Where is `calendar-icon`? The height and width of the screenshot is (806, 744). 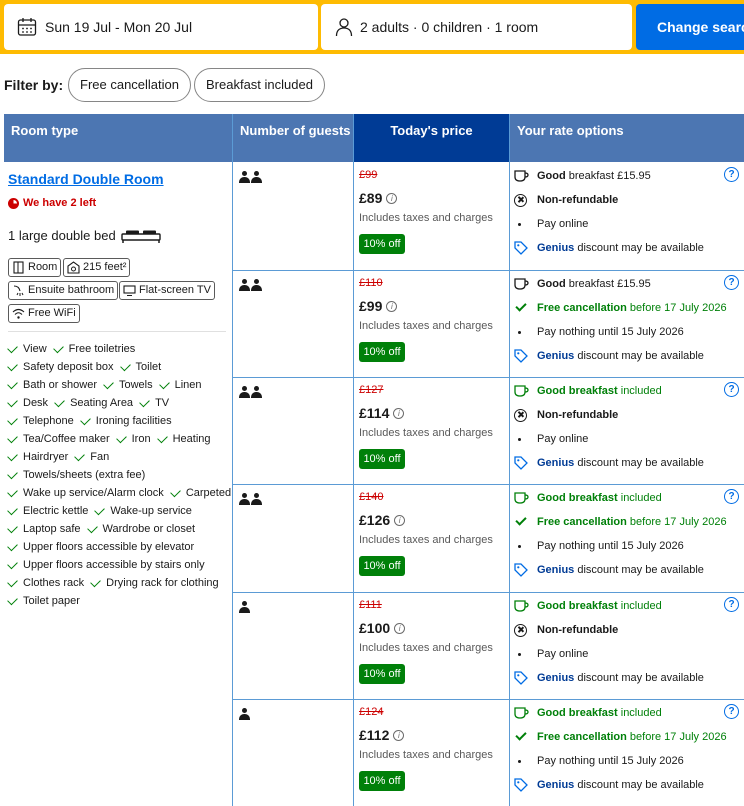 calendar-icon is located at coordinates (27, 27).